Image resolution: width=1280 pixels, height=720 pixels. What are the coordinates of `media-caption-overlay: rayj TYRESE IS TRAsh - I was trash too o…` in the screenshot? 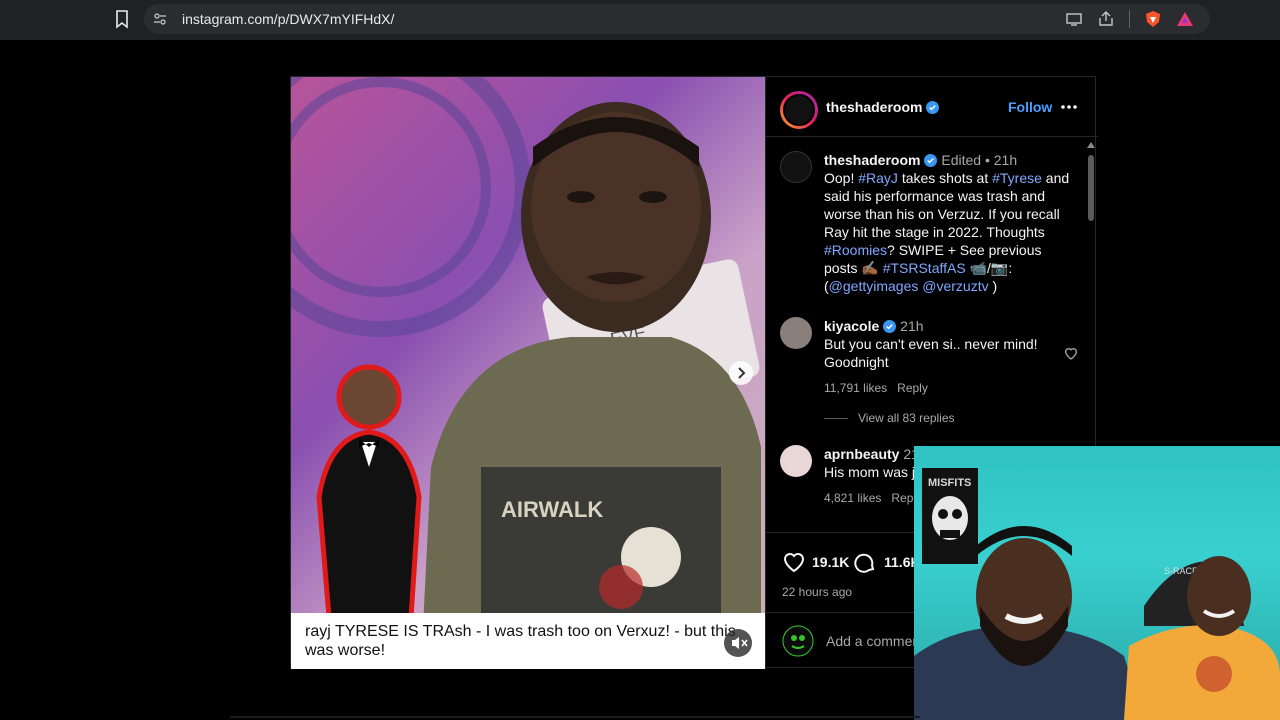 It's located at (528, 641).